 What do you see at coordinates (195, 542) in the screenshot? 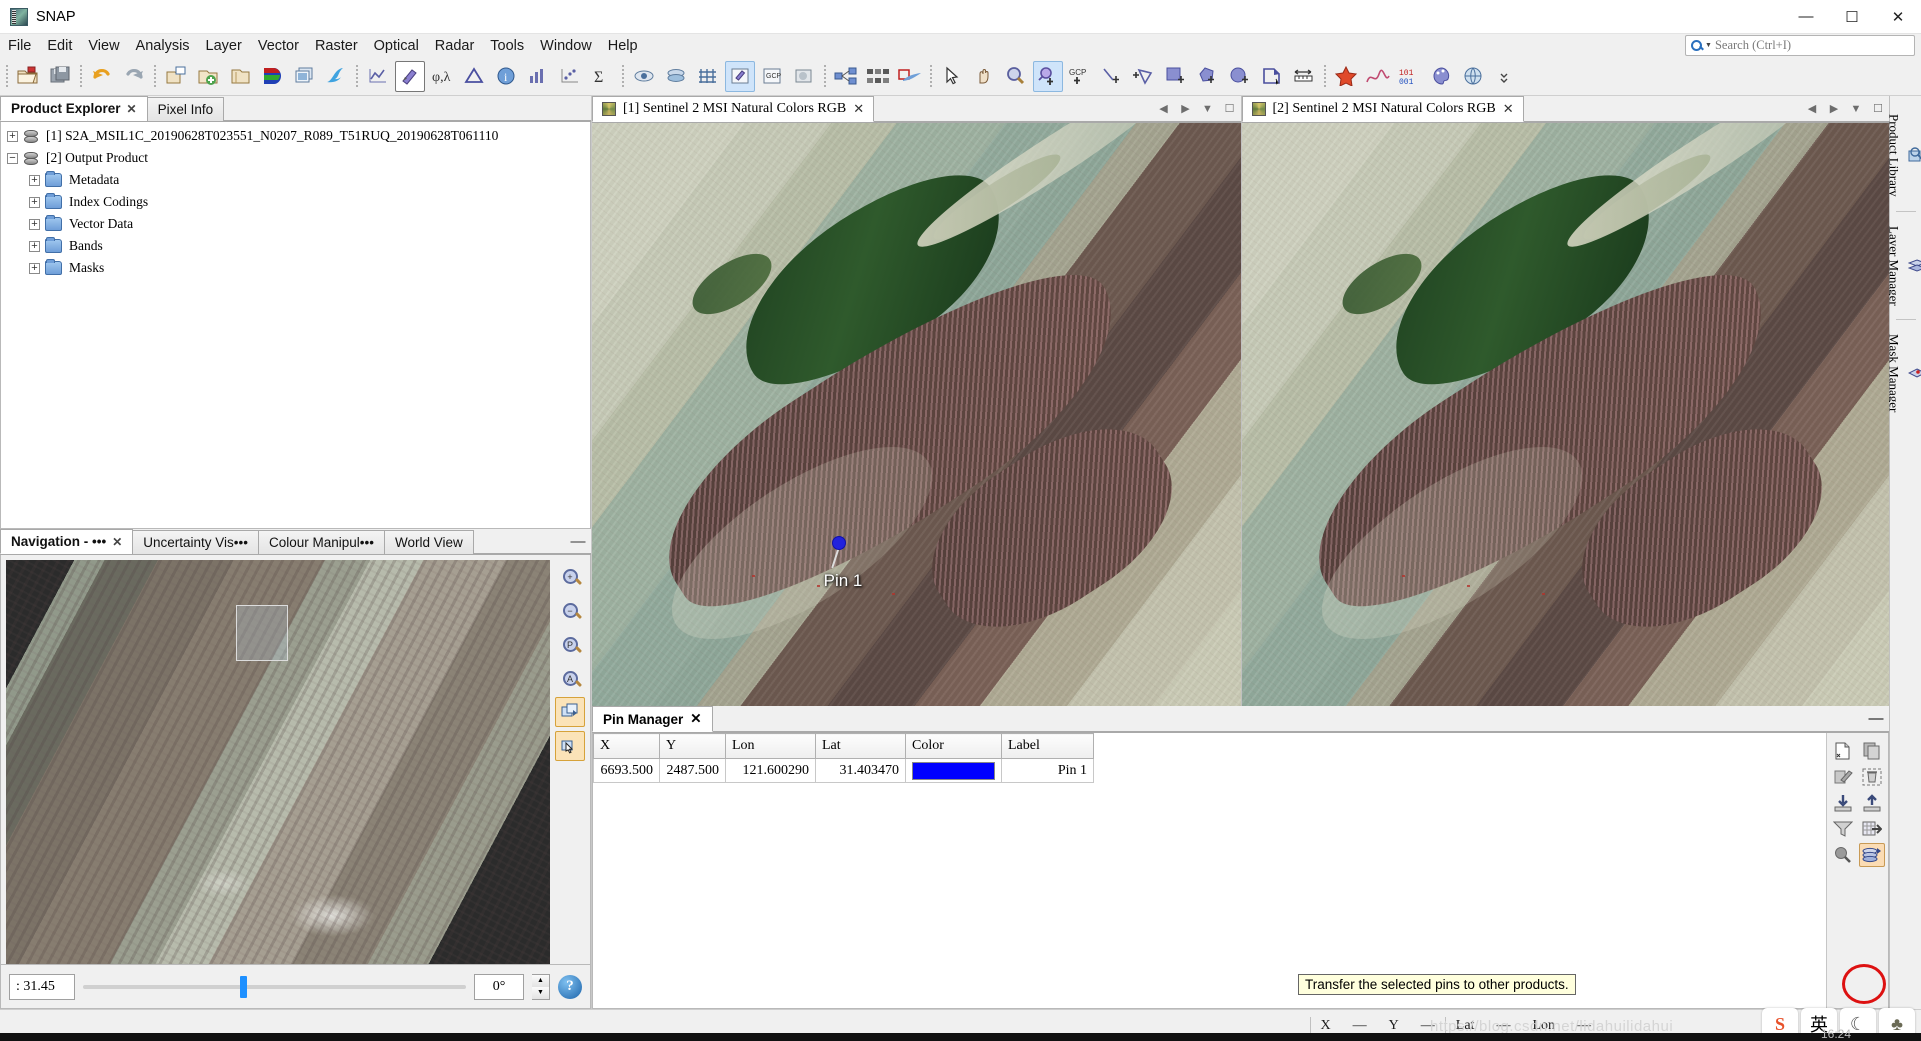
I see `tab-uncertainty-visualisation: Uncertainty Vis•••` at bounding box center [195, 542].